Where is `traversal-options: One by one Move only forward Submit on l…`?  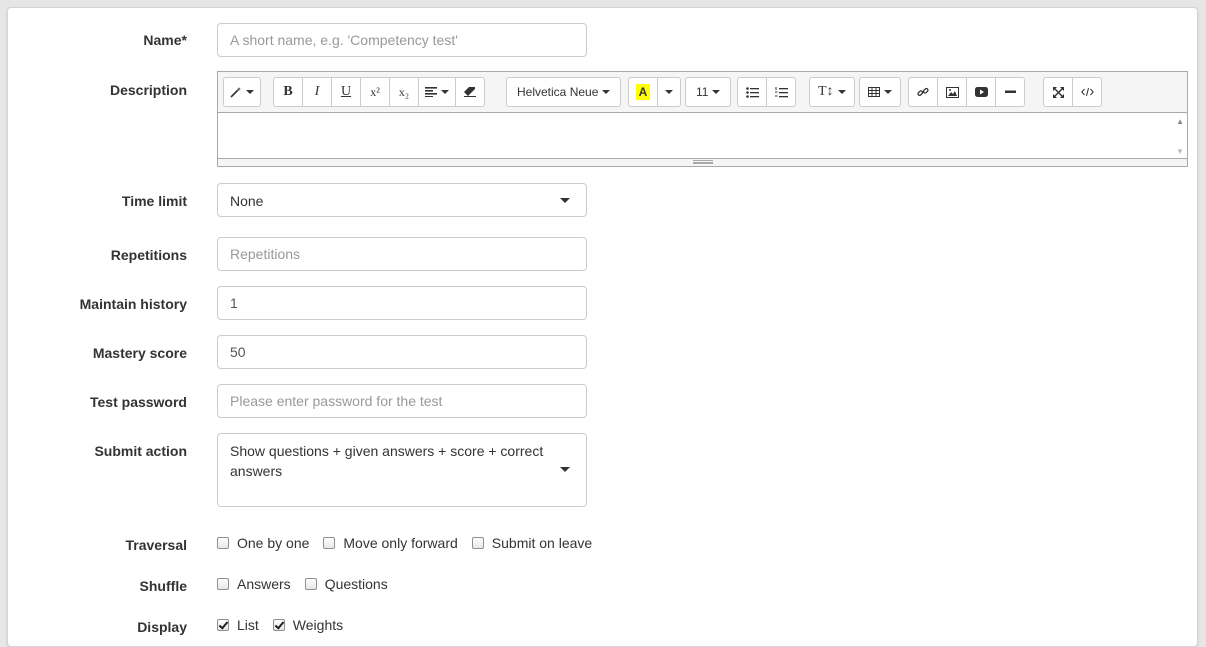
traversal-options: One by one Move only forward Submit on l… is located at coordinates (411, 543).